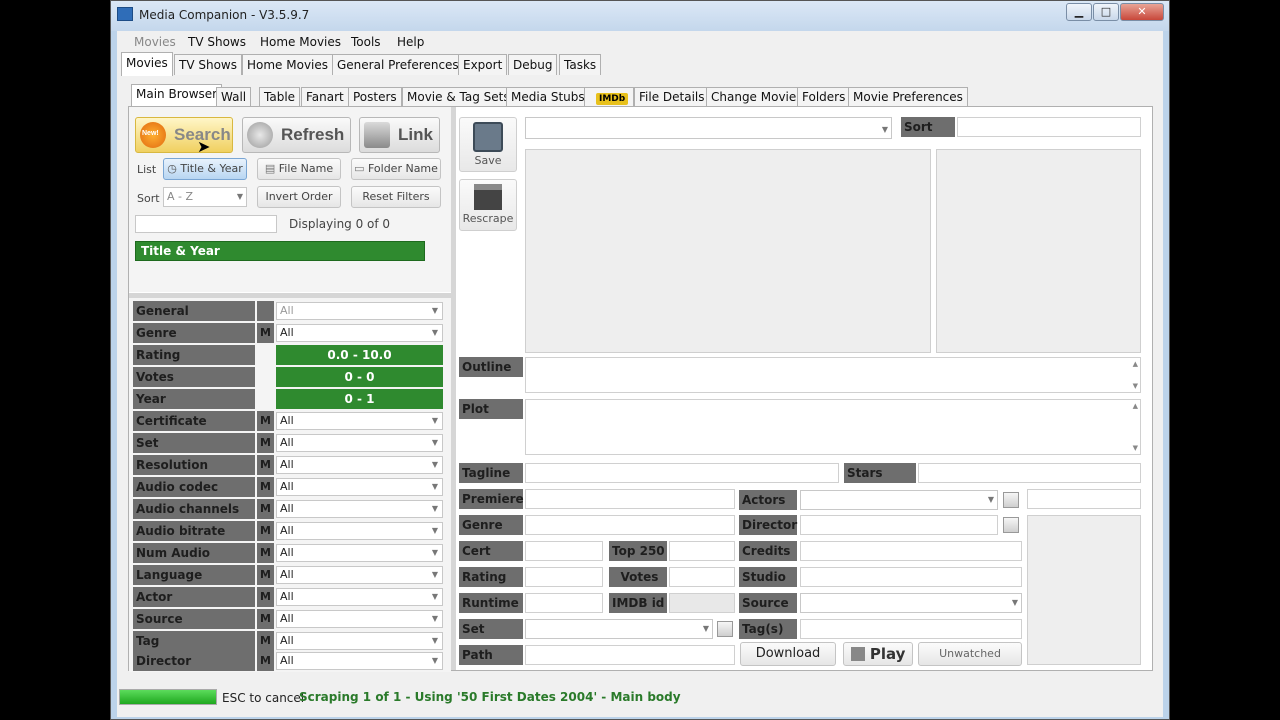 This screenshot has height=720, width=1280. I want to click on studio-input, so click(911, 577).